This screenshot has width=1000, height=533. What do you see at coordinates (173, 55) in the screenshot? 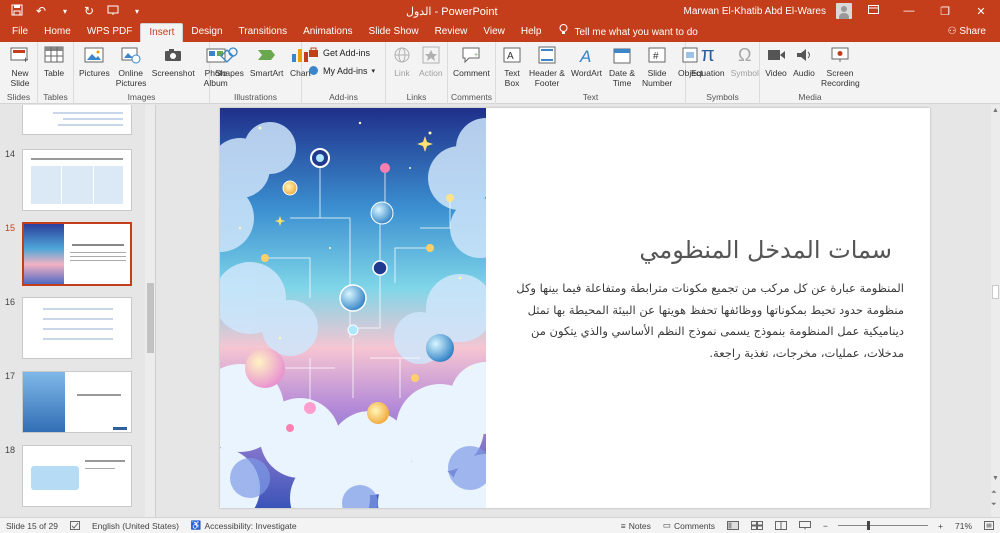
I see `camera-icon` at bounding box center [173, 55].